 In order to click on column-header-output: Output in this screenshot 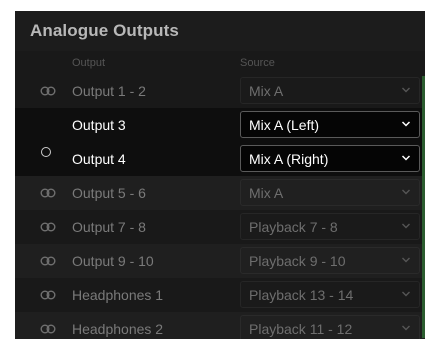, I will do `click(89, 63)`.